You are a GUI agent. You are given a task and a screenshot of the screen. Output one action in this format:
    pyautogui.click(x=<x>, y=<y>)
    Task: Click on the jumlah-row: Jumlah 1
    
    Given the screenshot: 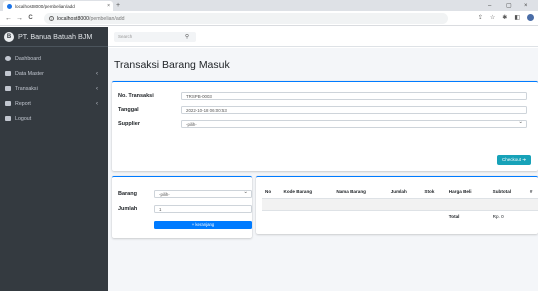 What is the action you would take?
    pyautogui.click(x=185, y=209)
    